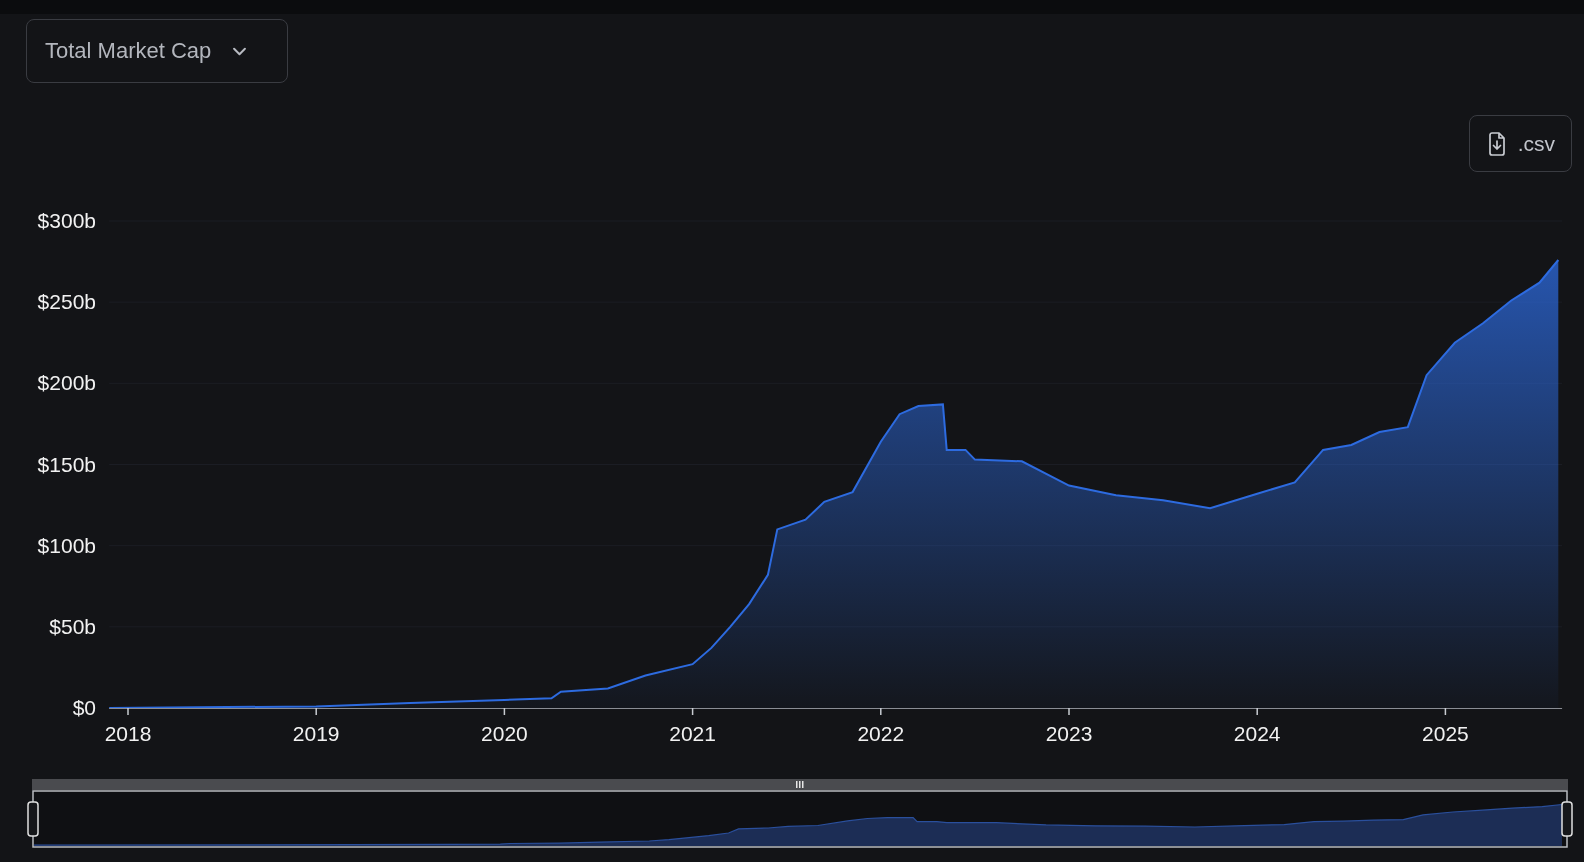 The image size is (1584, 862). What do you see at coordinates (66, 545) in the screenshot?
I see `y-axis-label: $100b` at bounding box center [66, 545].